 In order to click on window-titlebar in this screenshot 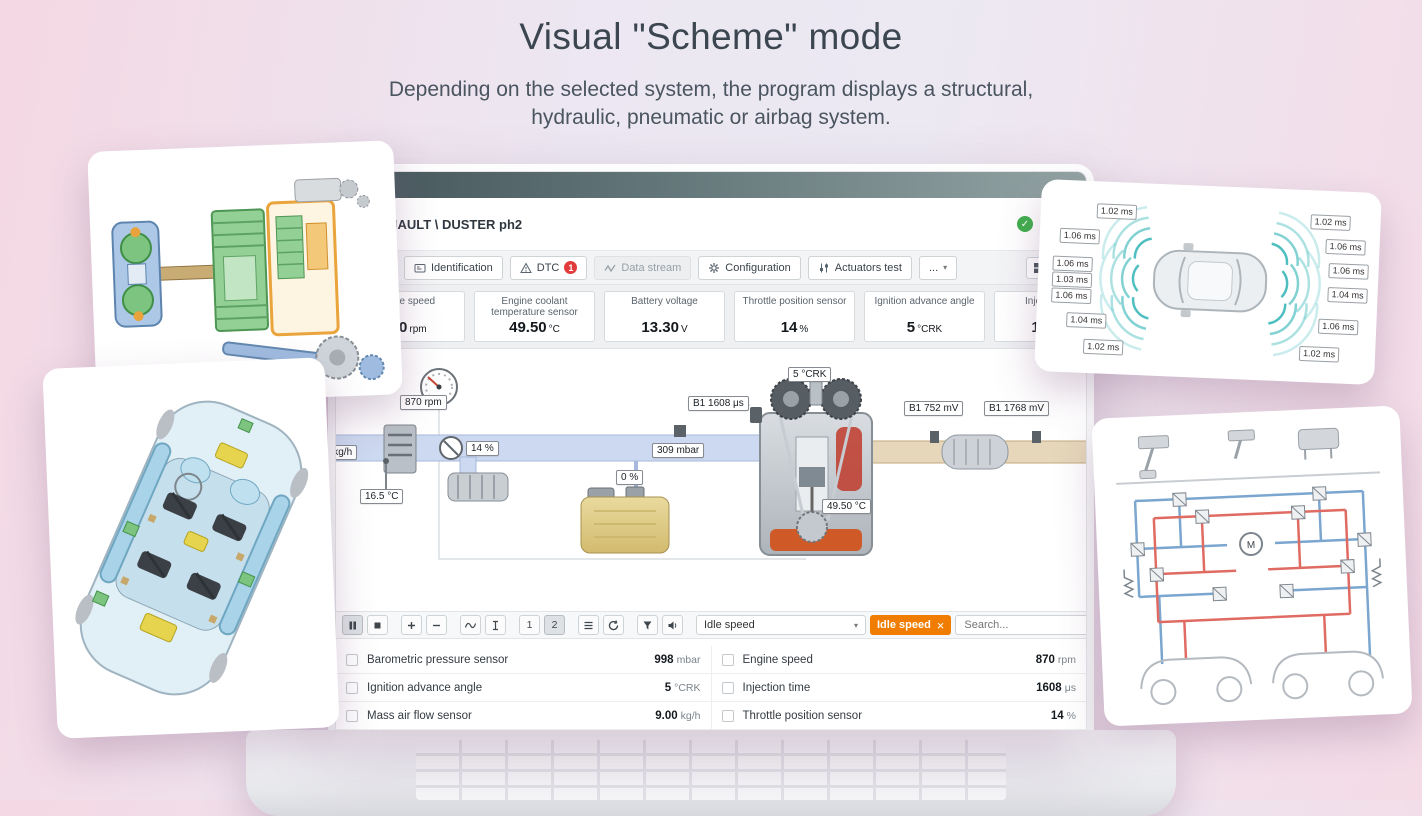, I will do `click(711, 185)`.